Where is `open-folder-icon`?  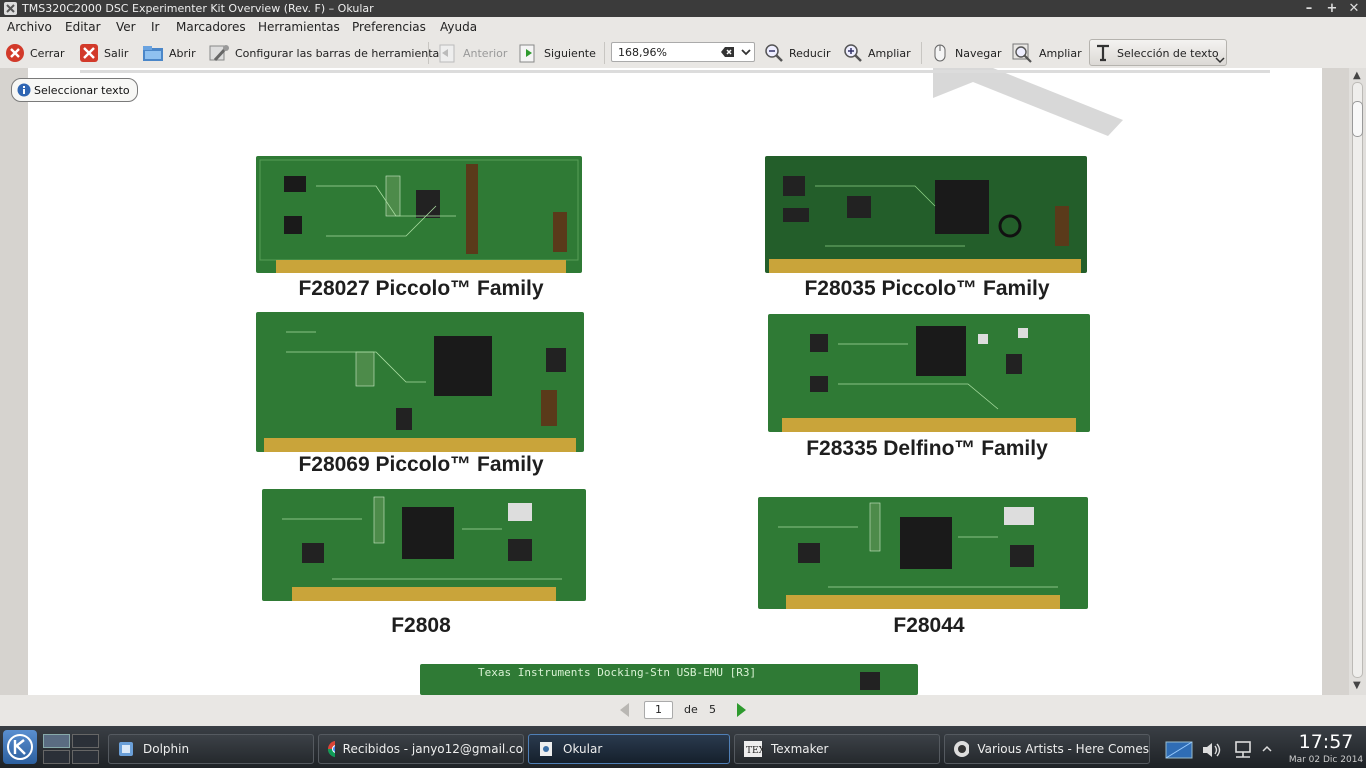
open-folder-icon is located at coordinates (153, 53).